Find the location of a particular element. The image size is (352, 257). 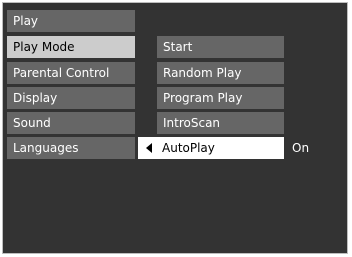

menu-item-label: Play Mode is located at coordinates (44, 47).